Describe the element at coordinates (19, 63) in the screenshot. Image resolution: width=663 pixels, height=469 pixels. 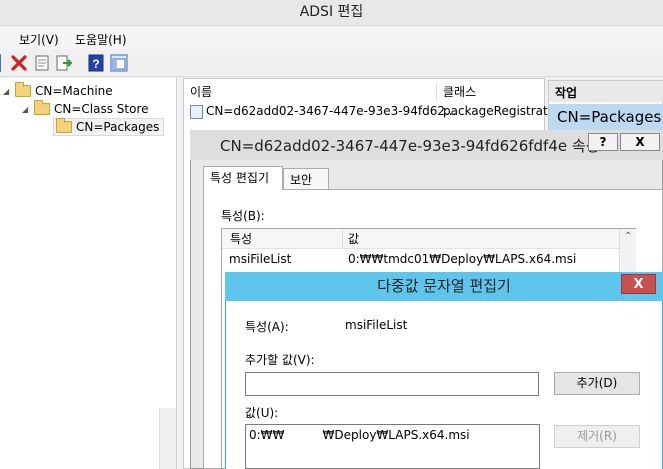
I see `delete-icon` at that location.